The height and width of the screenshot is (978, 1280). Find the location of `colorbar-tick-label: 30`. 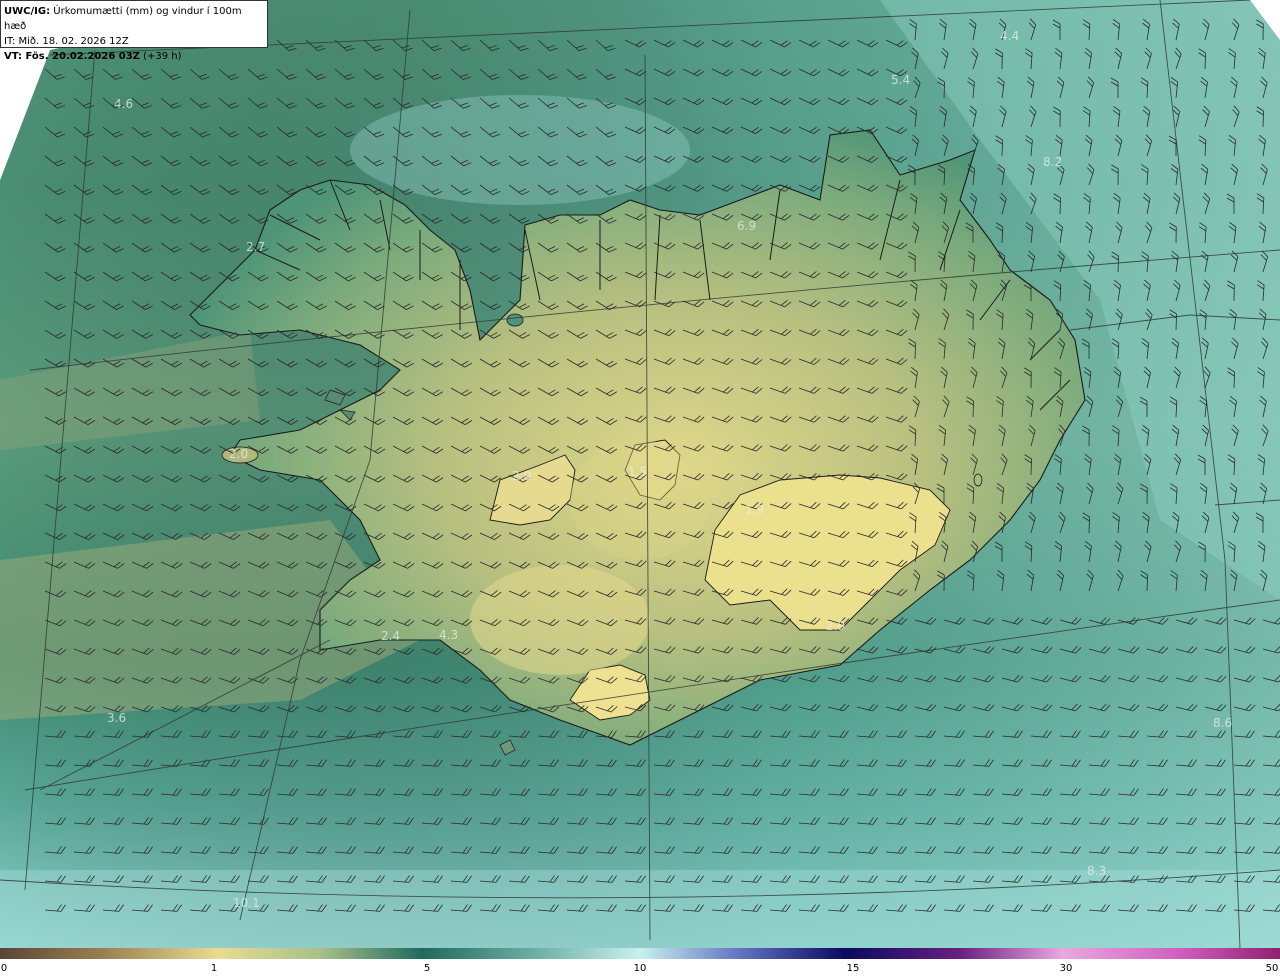

colorbar-tick-label: 30 is located at coordinates (1066, 968).